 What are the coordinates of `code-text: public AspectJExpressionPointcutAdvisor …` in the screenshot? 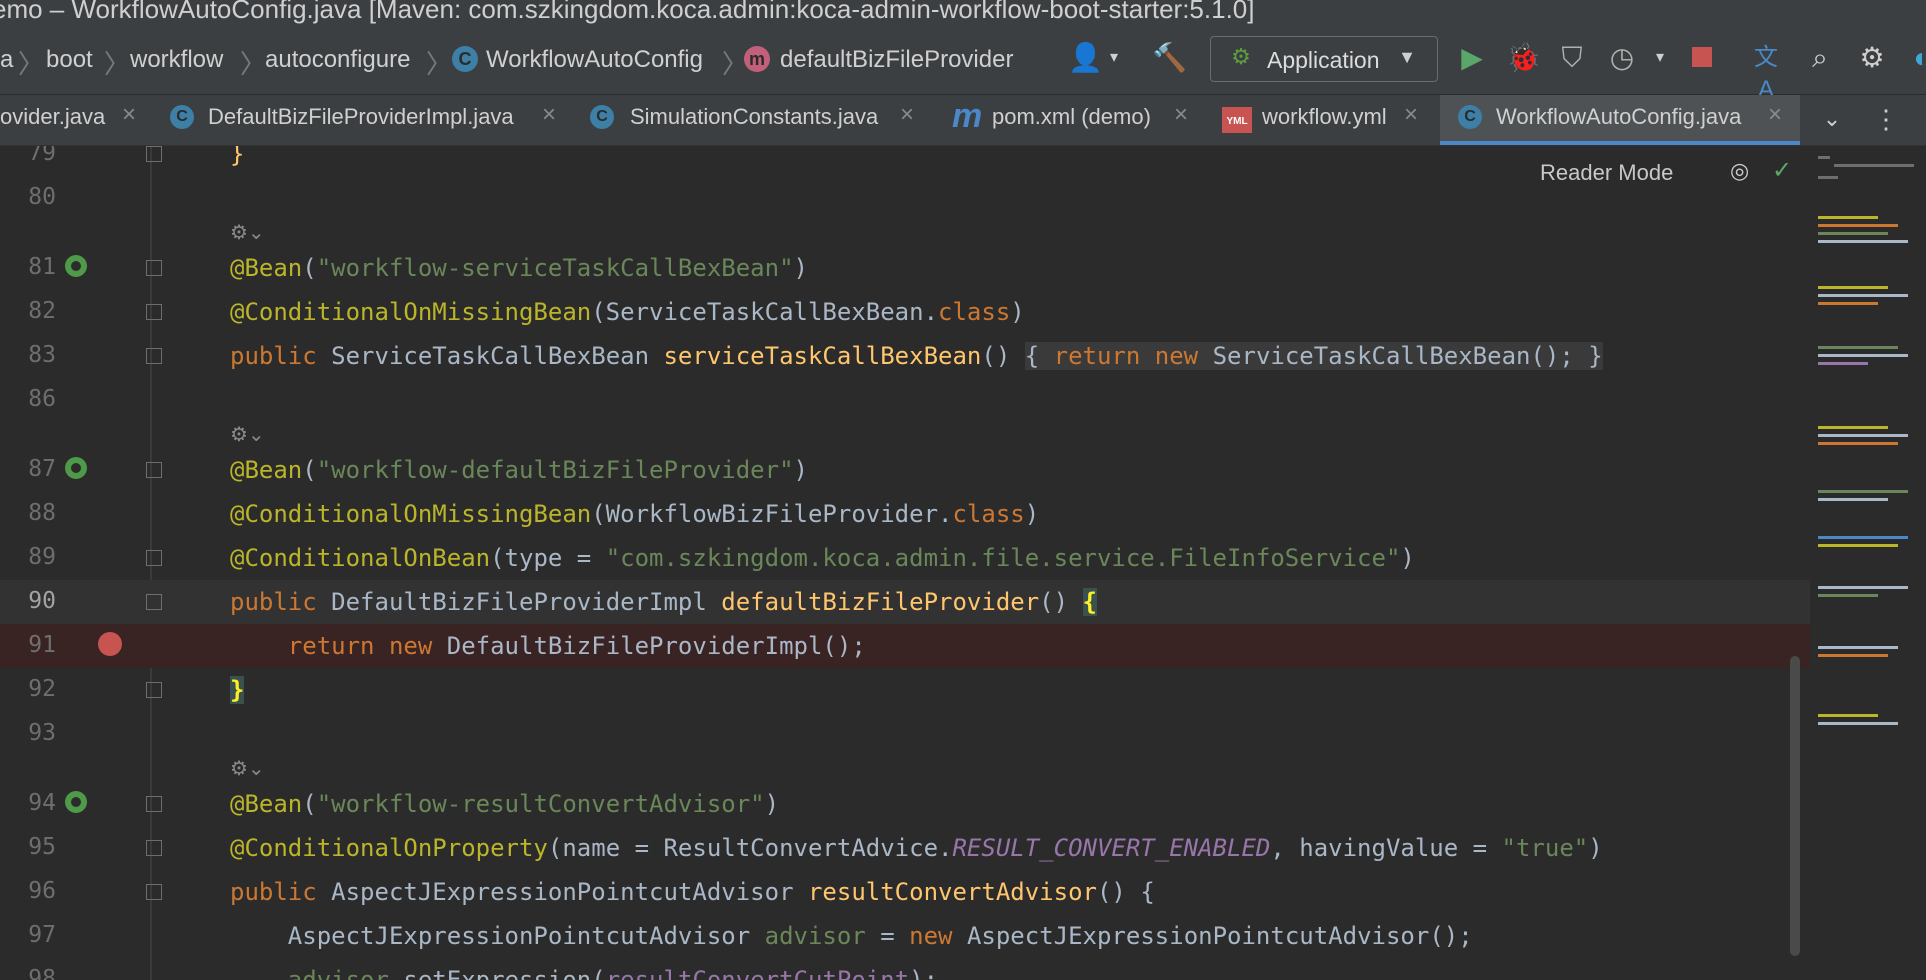 It's located at (692, 892).